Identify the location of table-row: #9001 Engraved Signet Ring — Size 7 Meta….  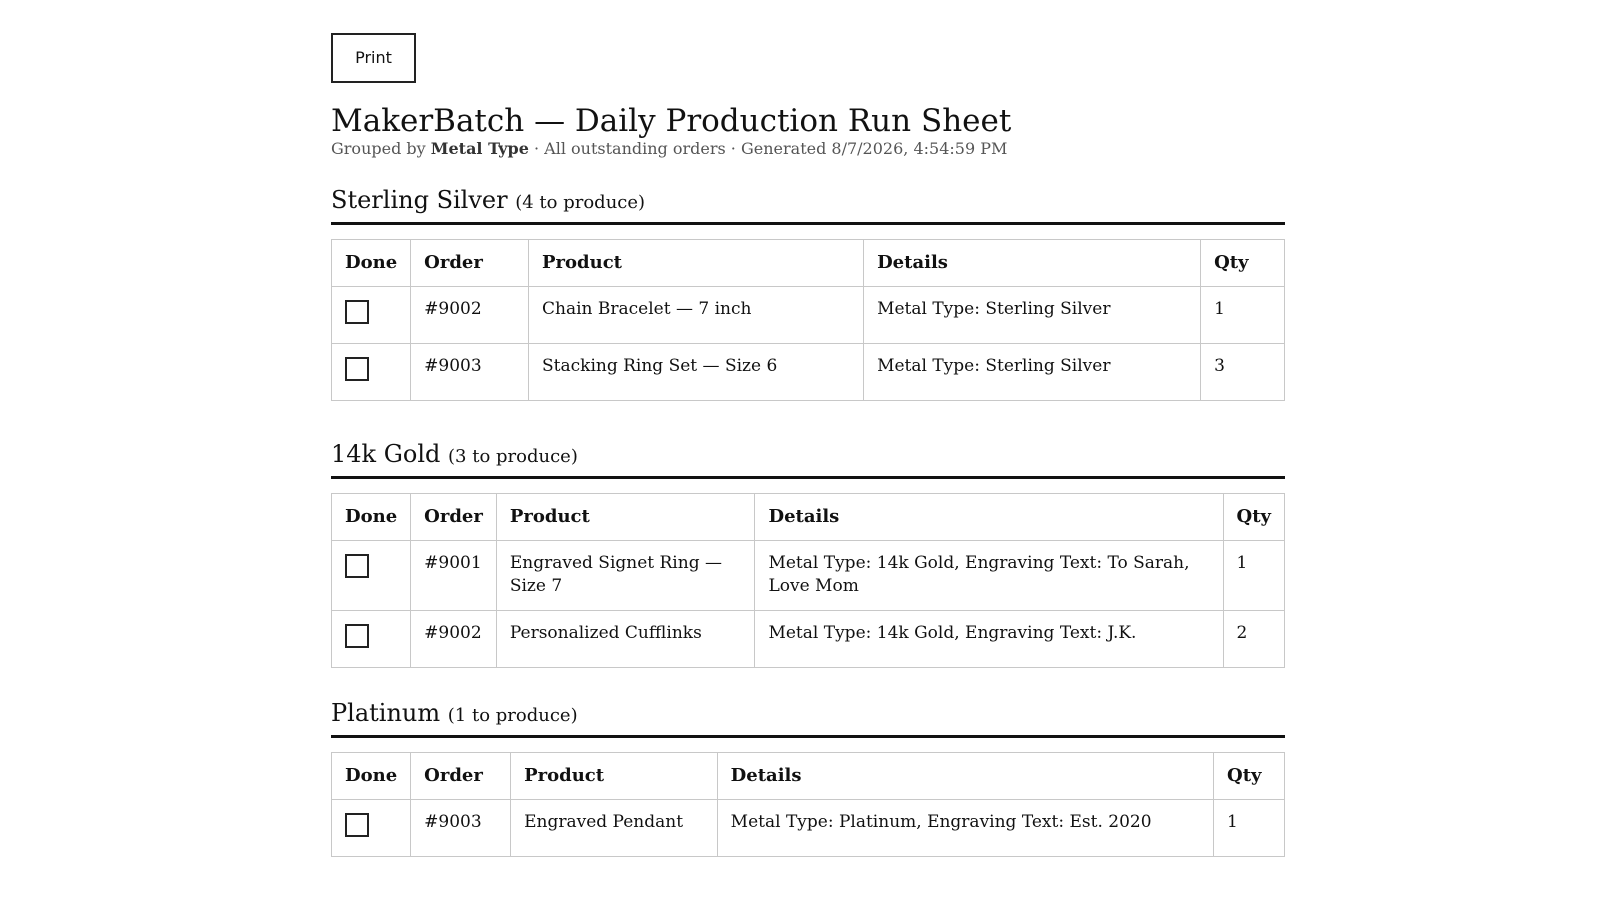
(808, 575).